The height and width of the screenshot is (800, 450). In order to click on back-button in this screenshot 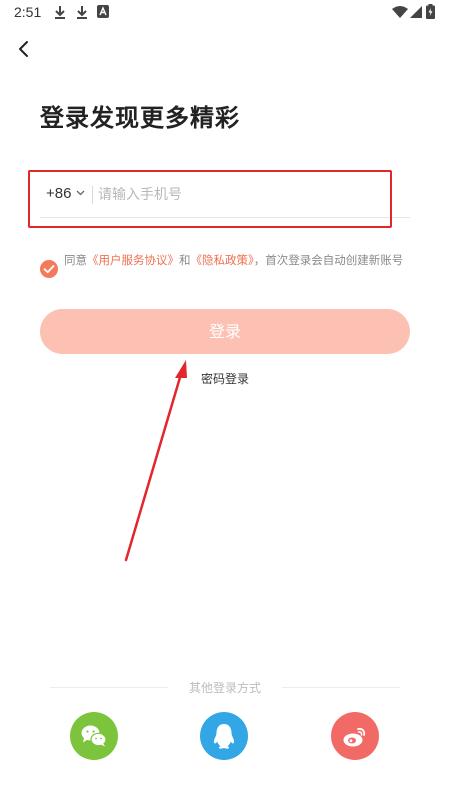, I will do `click(25, 49)`.